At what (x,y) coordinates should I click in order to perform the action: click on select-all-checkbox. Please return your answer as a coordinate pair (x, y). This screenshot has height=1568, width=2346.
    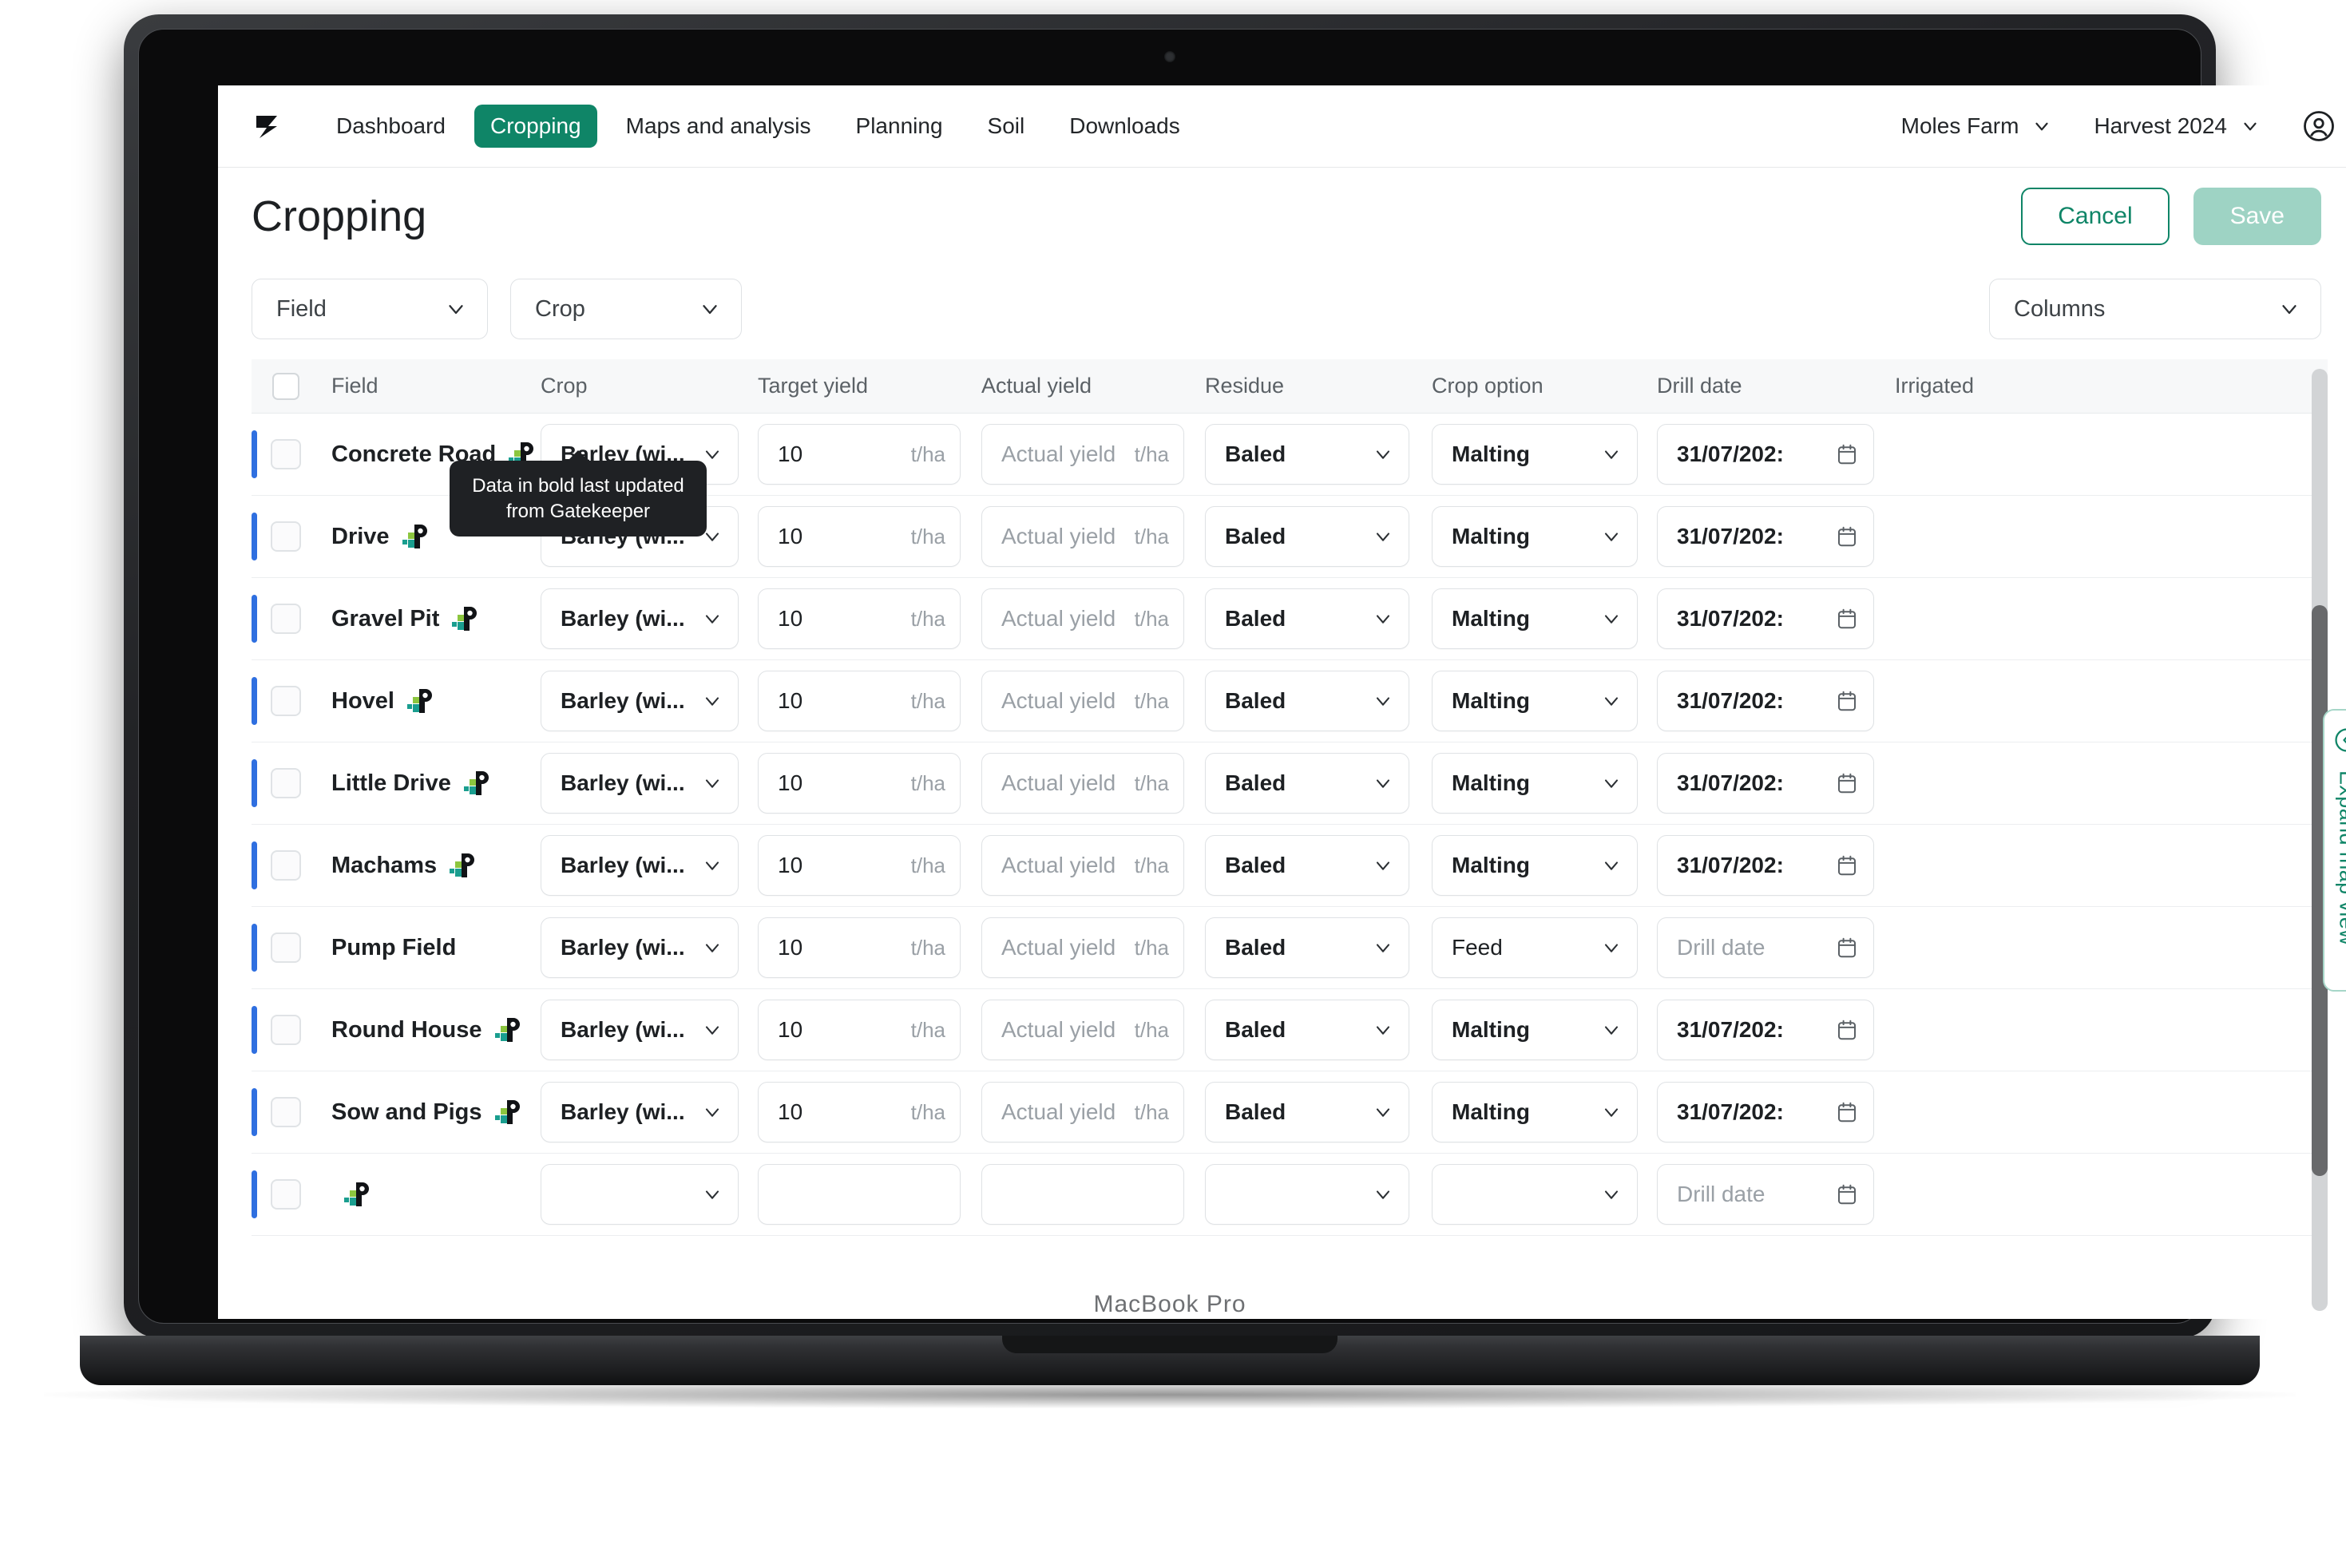
    Looking at the image, I should click on (285, 386).